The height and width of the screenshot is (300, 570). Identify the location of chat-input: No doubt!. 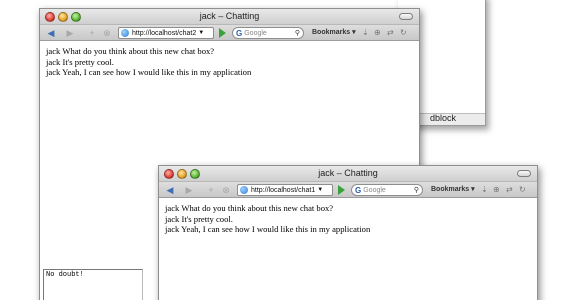
(93, 284).